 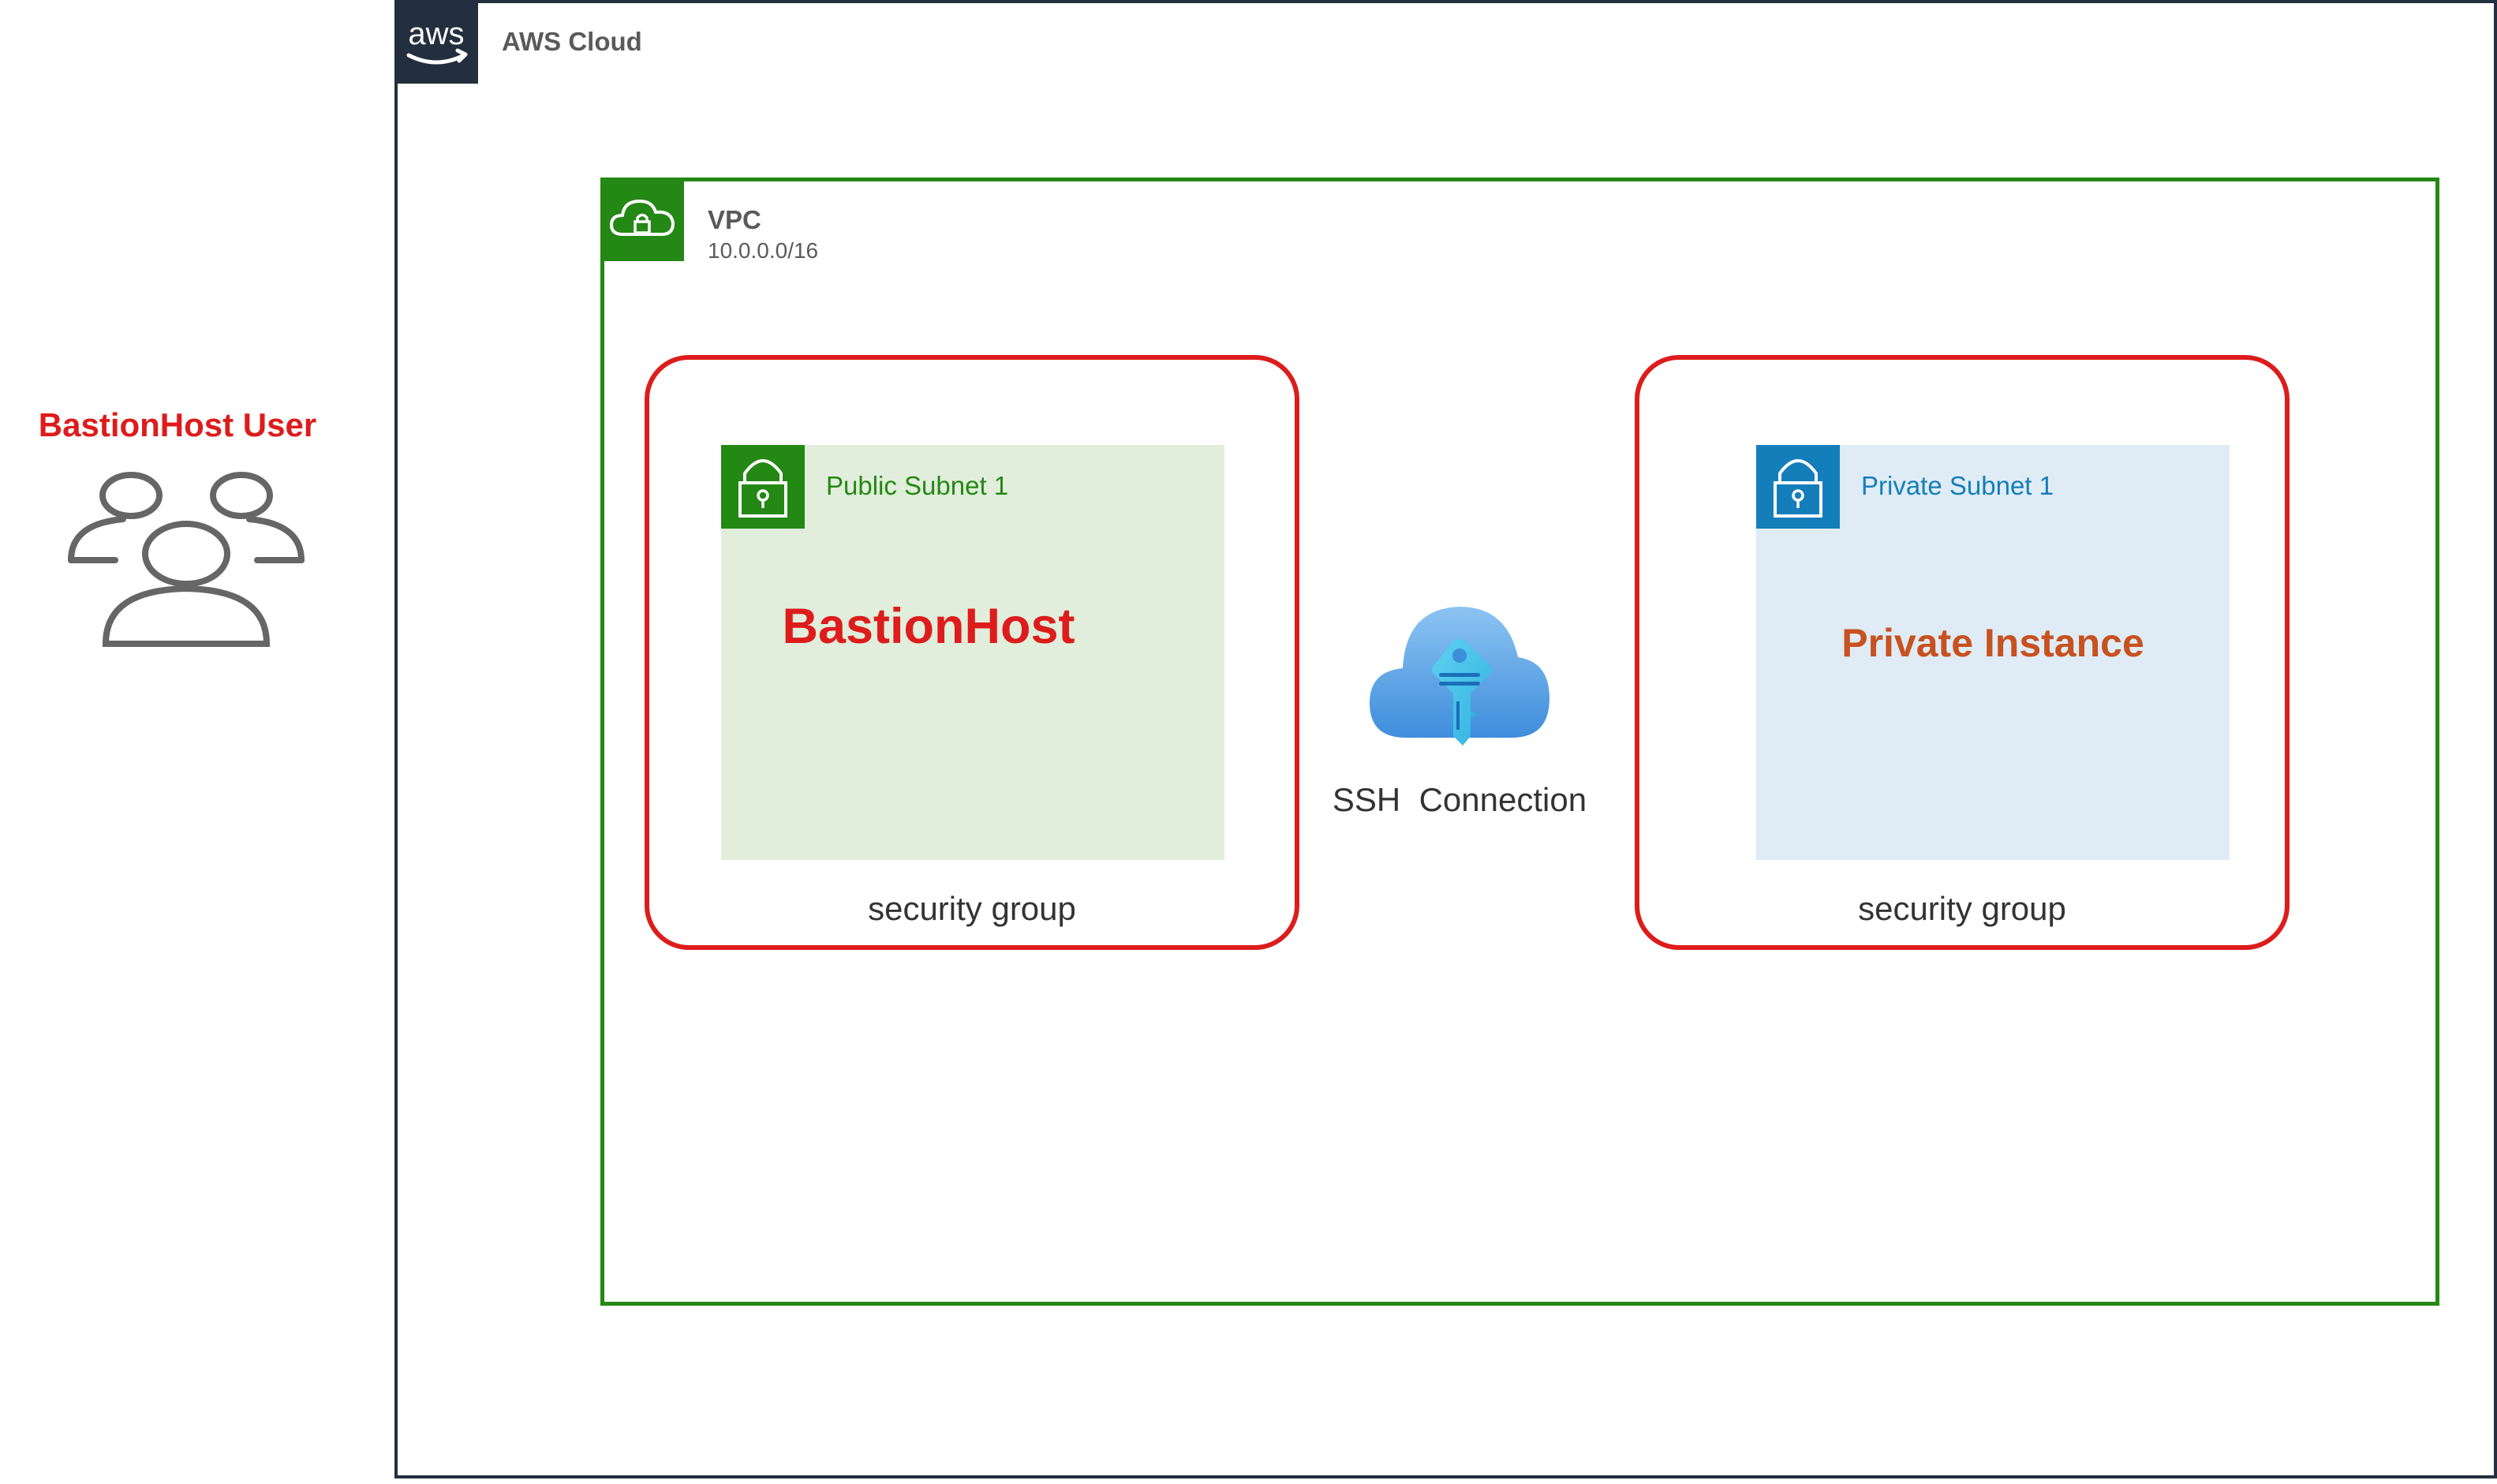 I want to click on users-icon, so click(x=187, y=561).